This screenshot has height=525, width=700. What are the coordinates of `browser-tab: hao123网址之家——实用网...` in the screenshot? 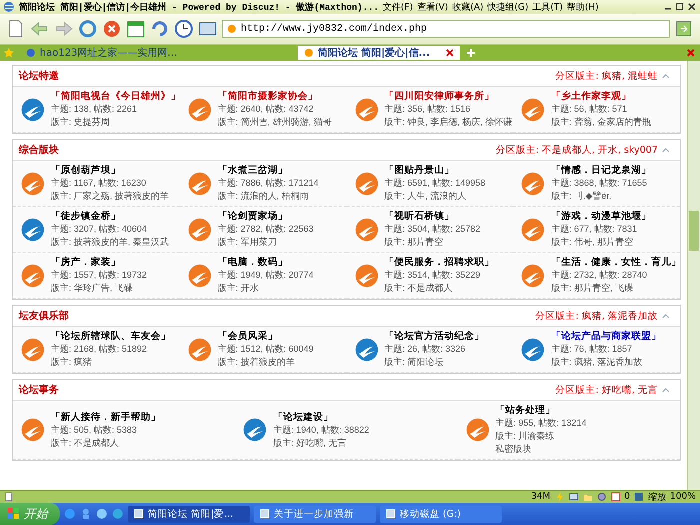 It's located at (156, 53).